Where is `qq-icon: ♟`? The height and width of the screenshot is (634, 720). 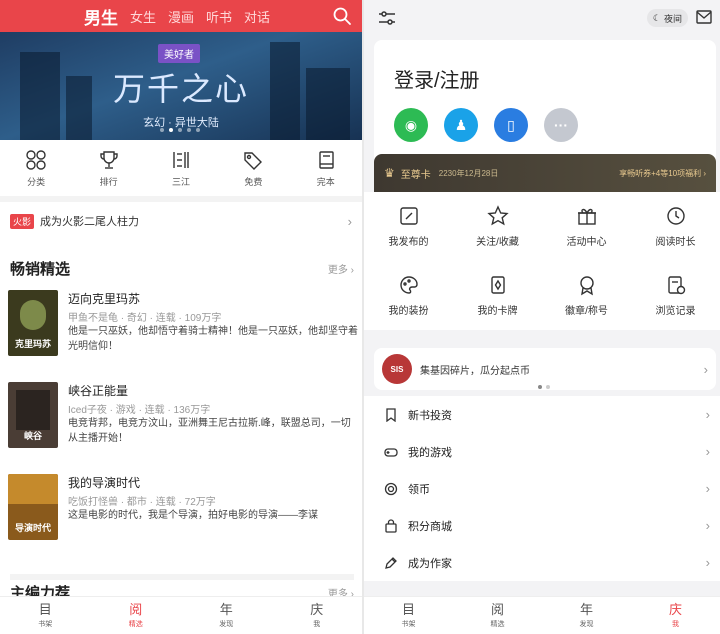
qq-icon: ♟ is located at coordinates (461, 125).